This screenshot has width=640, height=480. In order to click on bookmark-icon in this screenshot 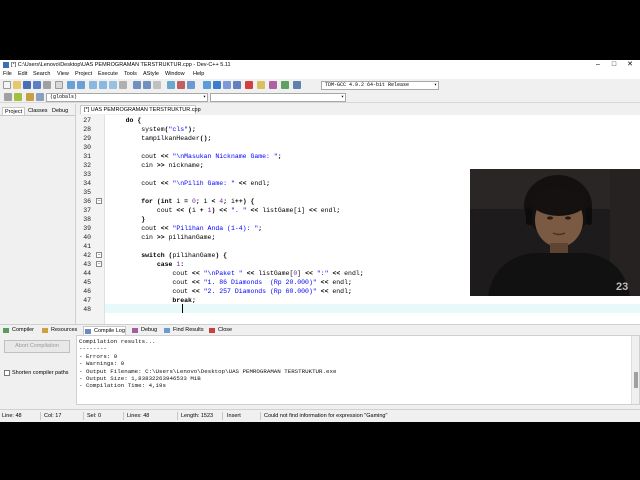, I will do `click(8, 97)`.